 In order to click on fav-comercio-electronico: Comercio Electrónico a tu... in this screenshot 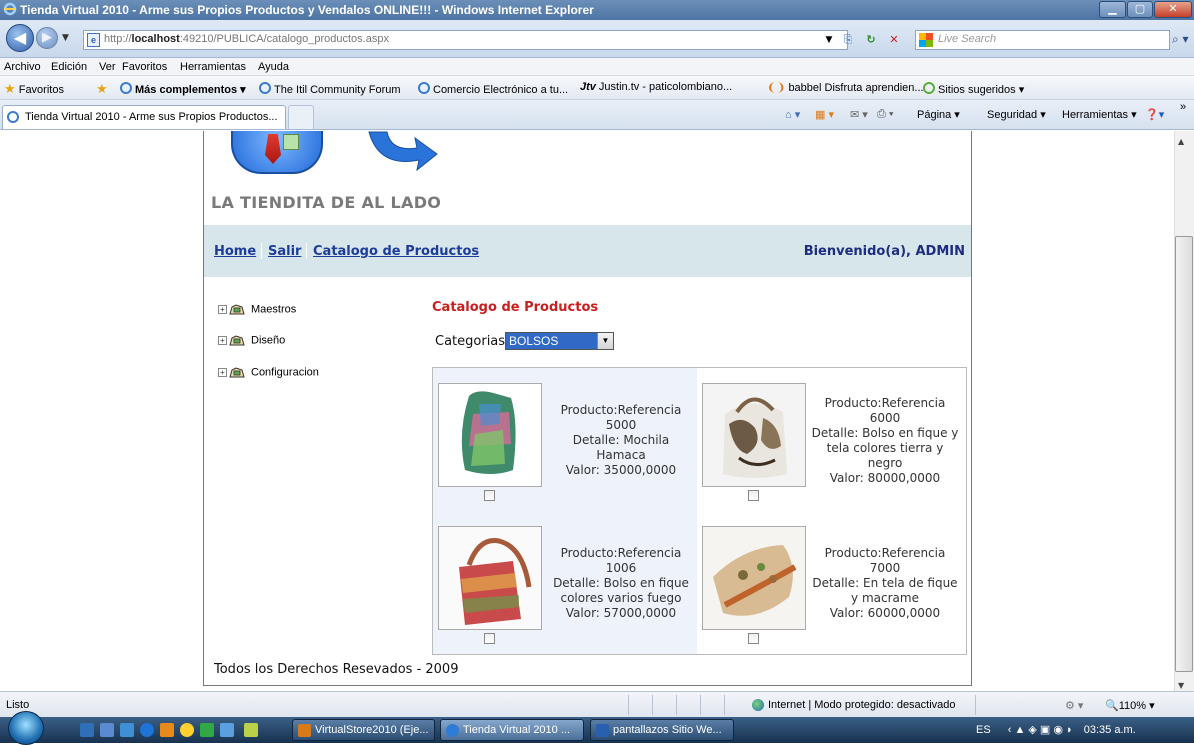, I will do `click(493, 88)`.